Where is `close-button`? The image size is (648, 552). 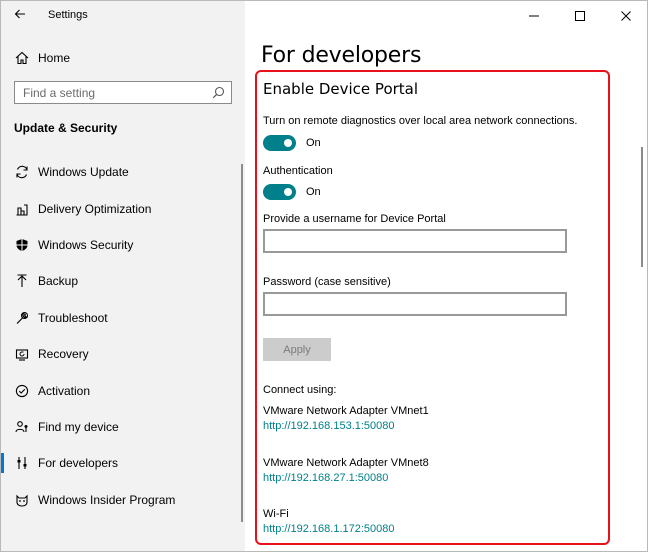
close-button is located at coordinates (625, 16).